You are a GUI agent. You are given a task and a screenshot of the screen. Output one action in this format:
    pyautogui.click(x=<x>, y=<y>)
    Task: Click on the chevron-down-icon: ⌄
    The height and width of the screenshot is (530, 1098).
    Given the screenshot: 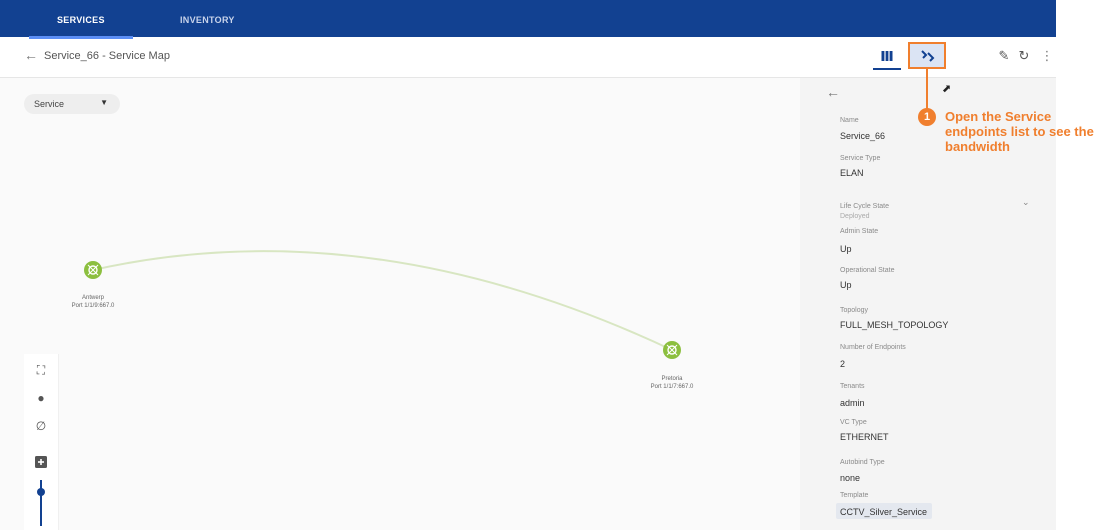 What is the action you would take?
    pyautogui.click(x=1026, y=202)
    